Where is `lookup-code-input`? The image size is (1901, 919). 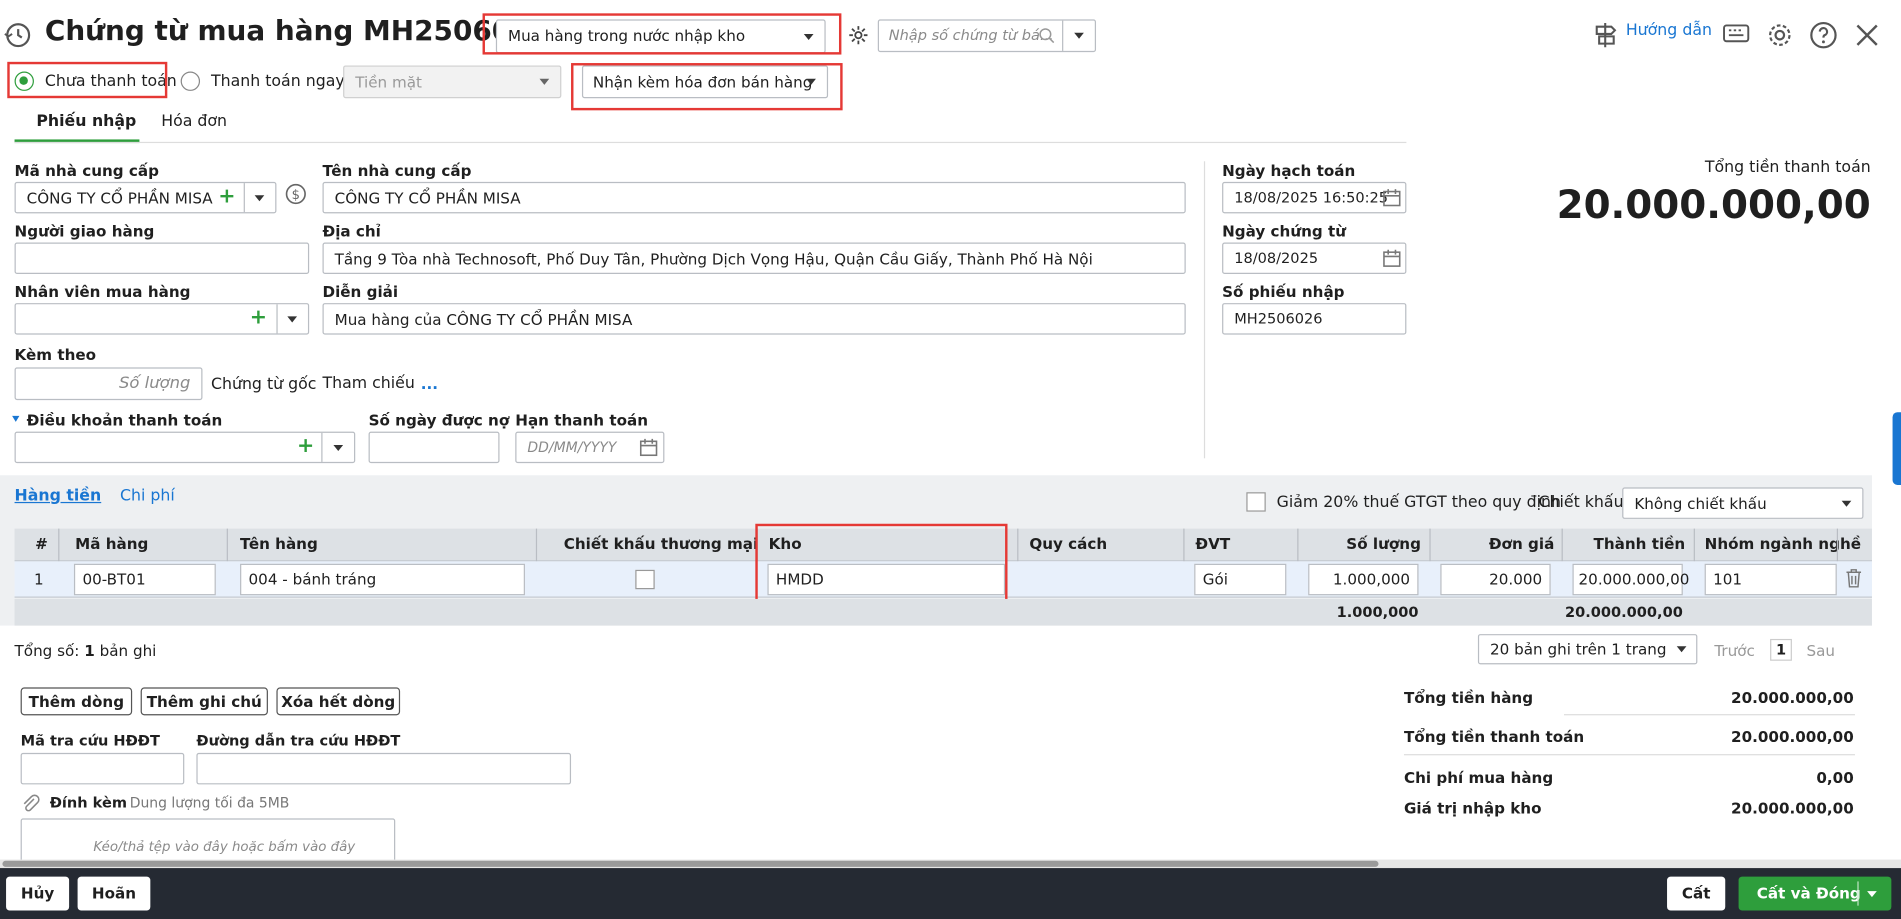
lookup-code-input is located at coordinates (102, 768).